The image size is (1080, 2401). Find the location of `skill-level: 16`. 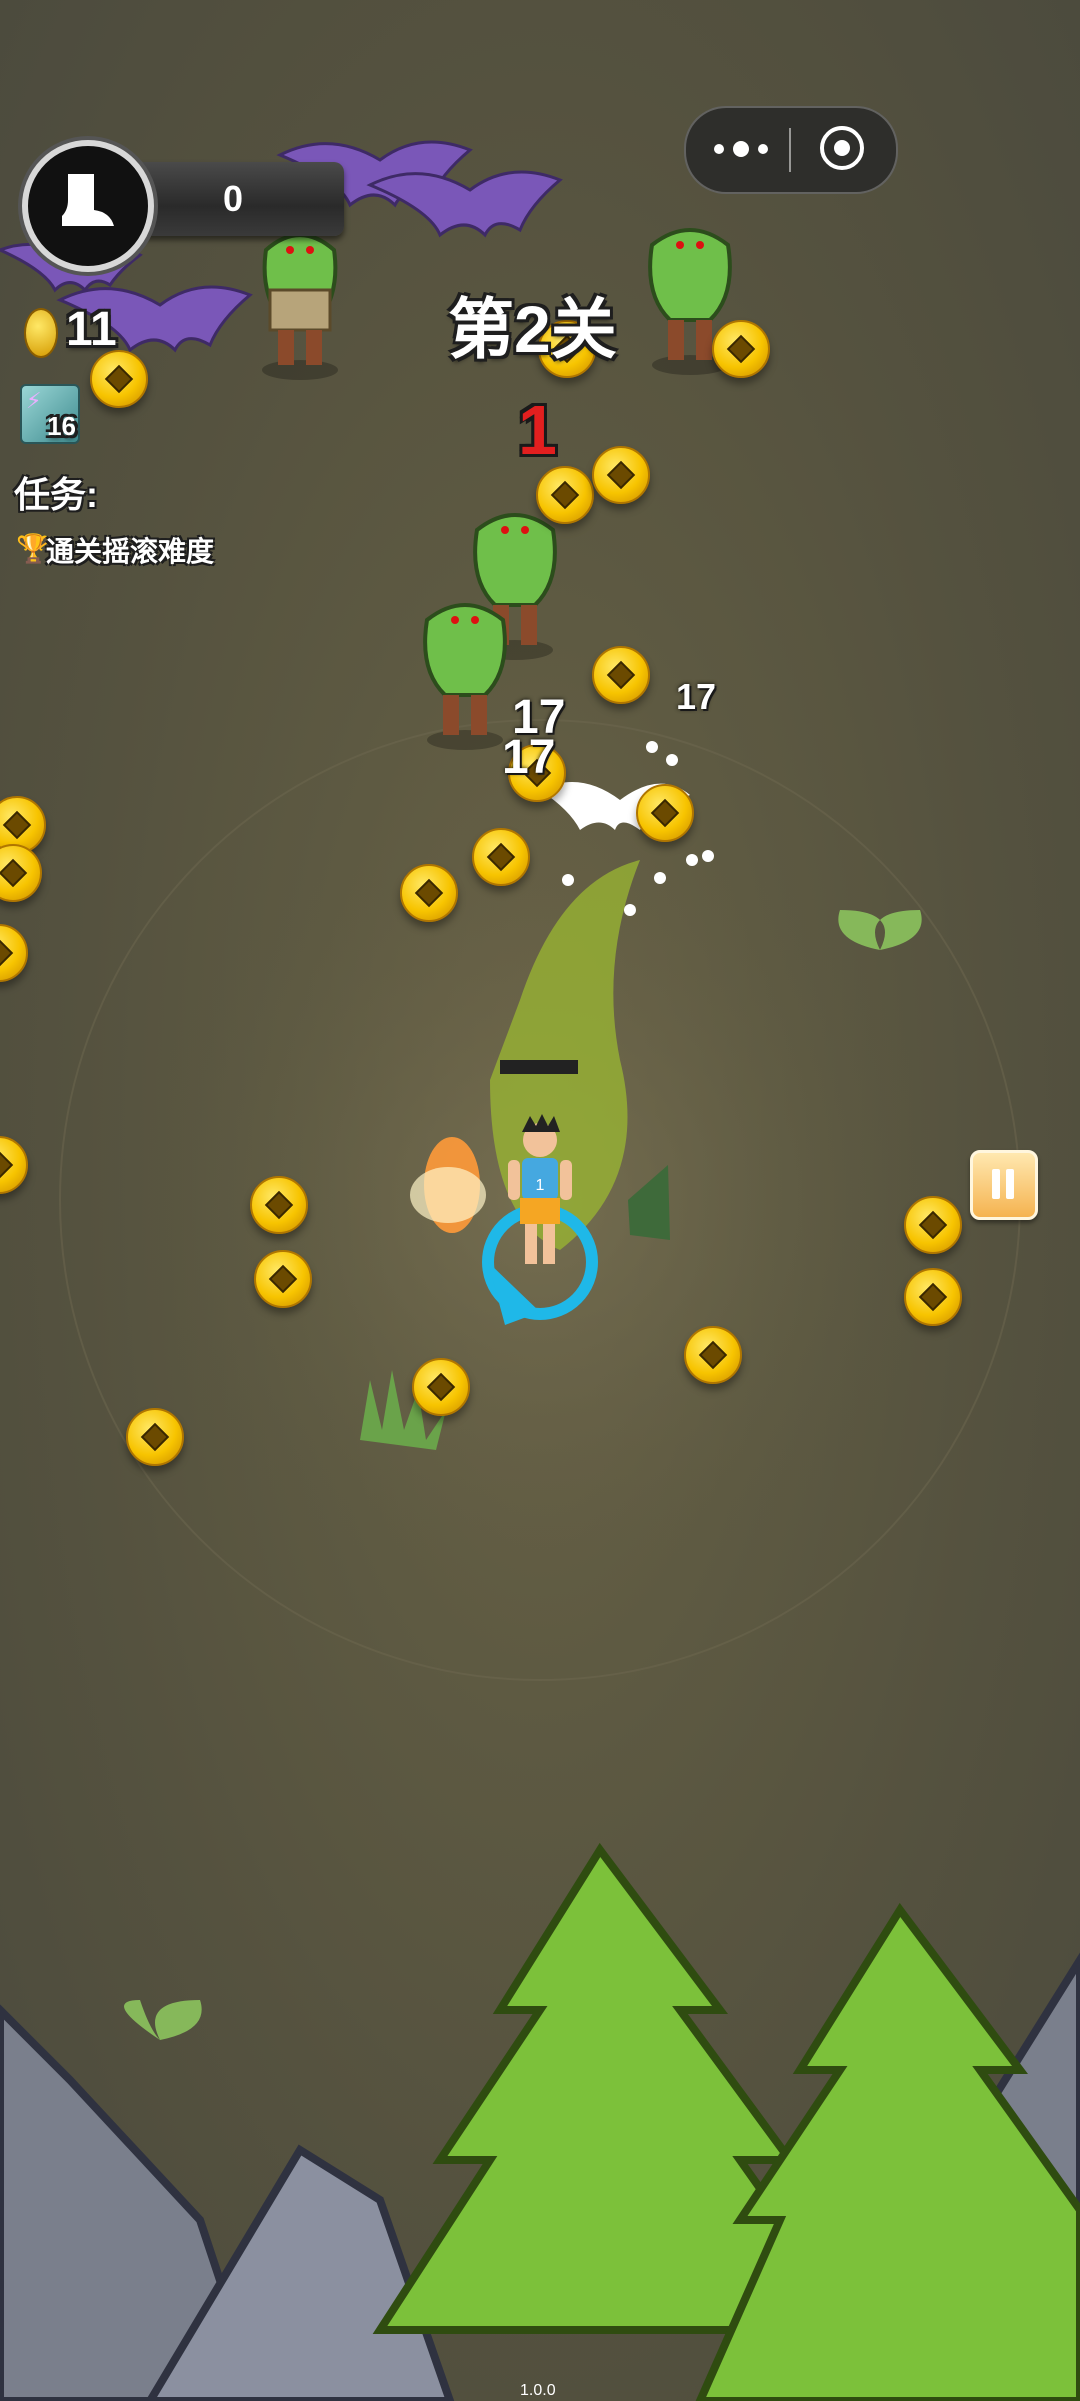

skill-level: 16 is located at coordinates (61, 426).